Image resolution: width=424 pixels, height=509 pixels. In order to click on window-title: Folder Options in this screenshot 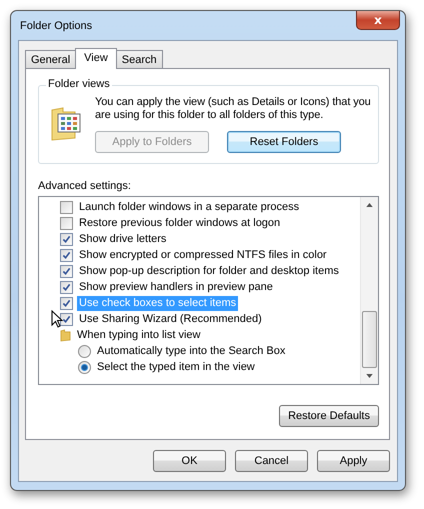, I will do `click(56, 26)`.